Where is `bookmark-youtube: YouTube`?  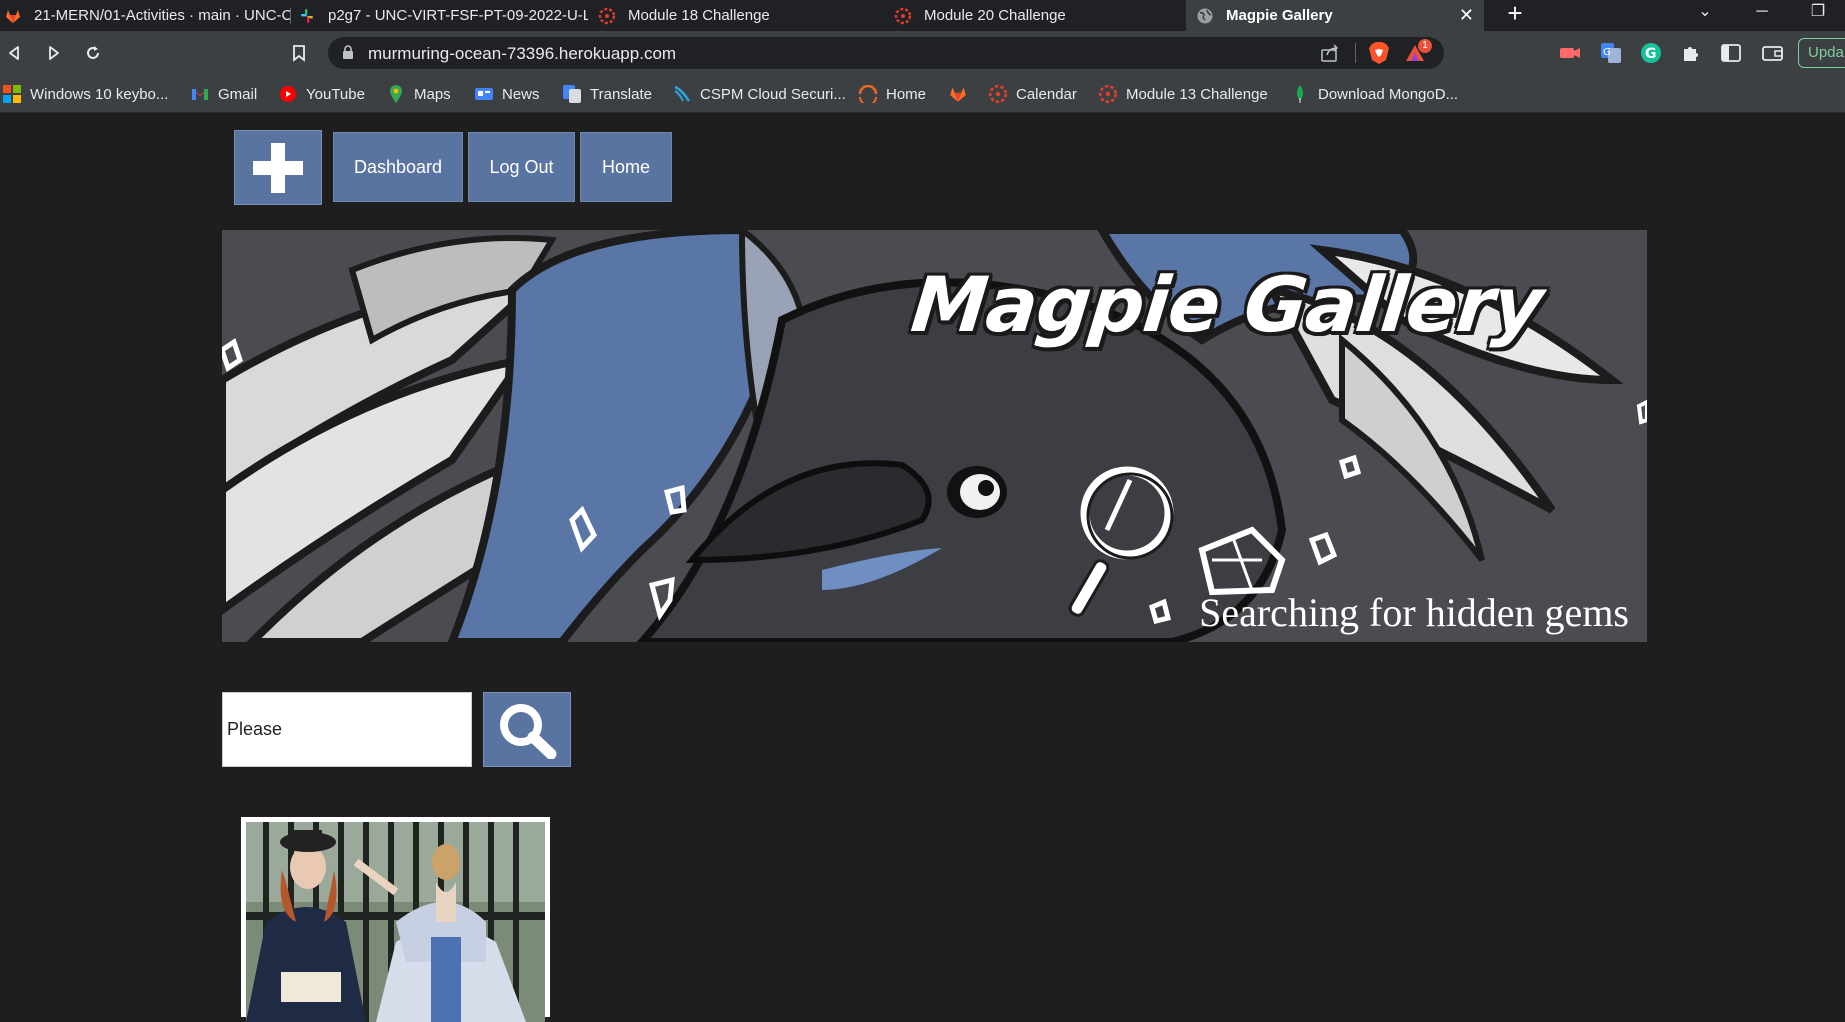 bookmark-youtube: YouTube is located at coordinates (321, 94).